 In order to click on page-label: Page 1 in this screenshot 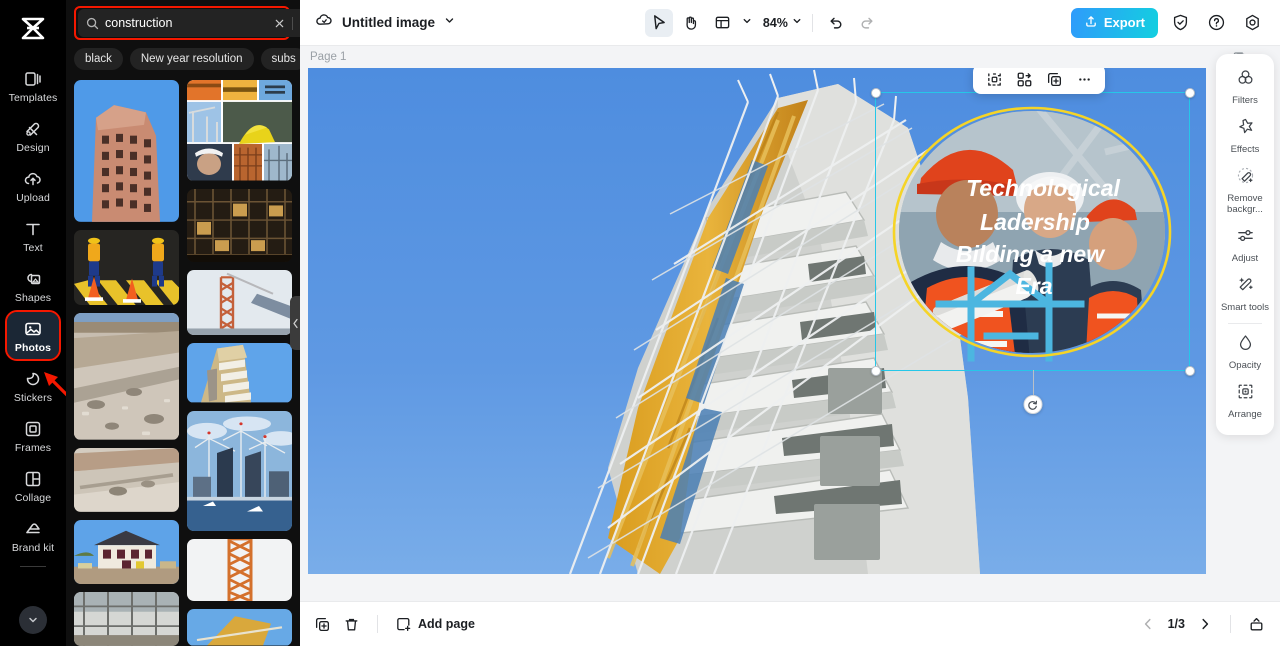, I will do `click(328, 57)`.